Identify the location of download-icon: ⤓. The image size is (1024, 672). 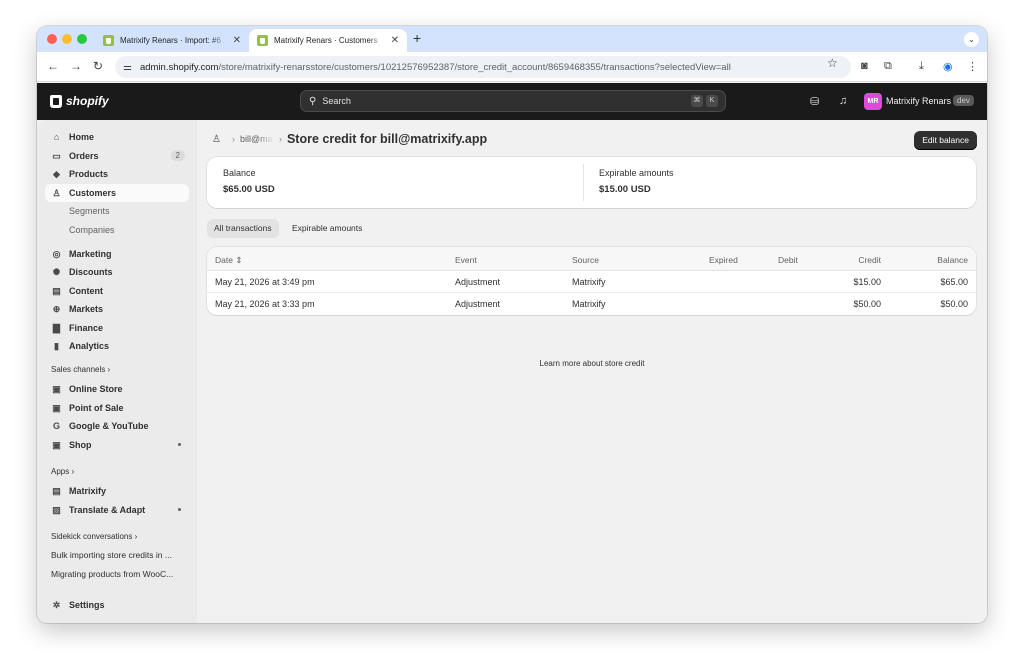
(921, 66).